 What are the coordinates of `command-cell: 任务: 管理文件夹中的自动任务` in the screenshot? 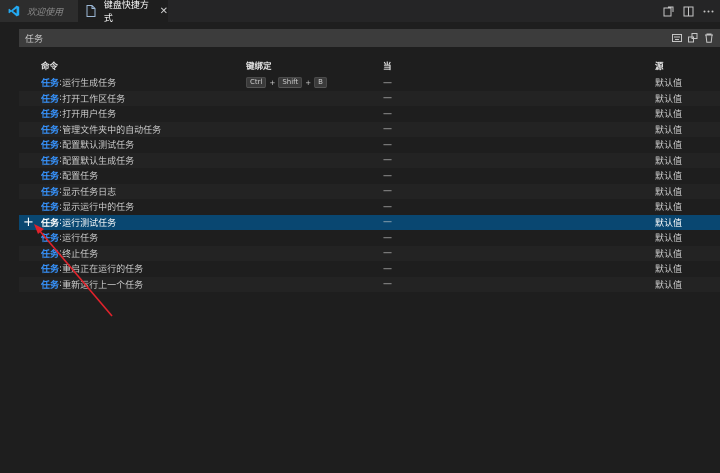 It's located at (101, 130).